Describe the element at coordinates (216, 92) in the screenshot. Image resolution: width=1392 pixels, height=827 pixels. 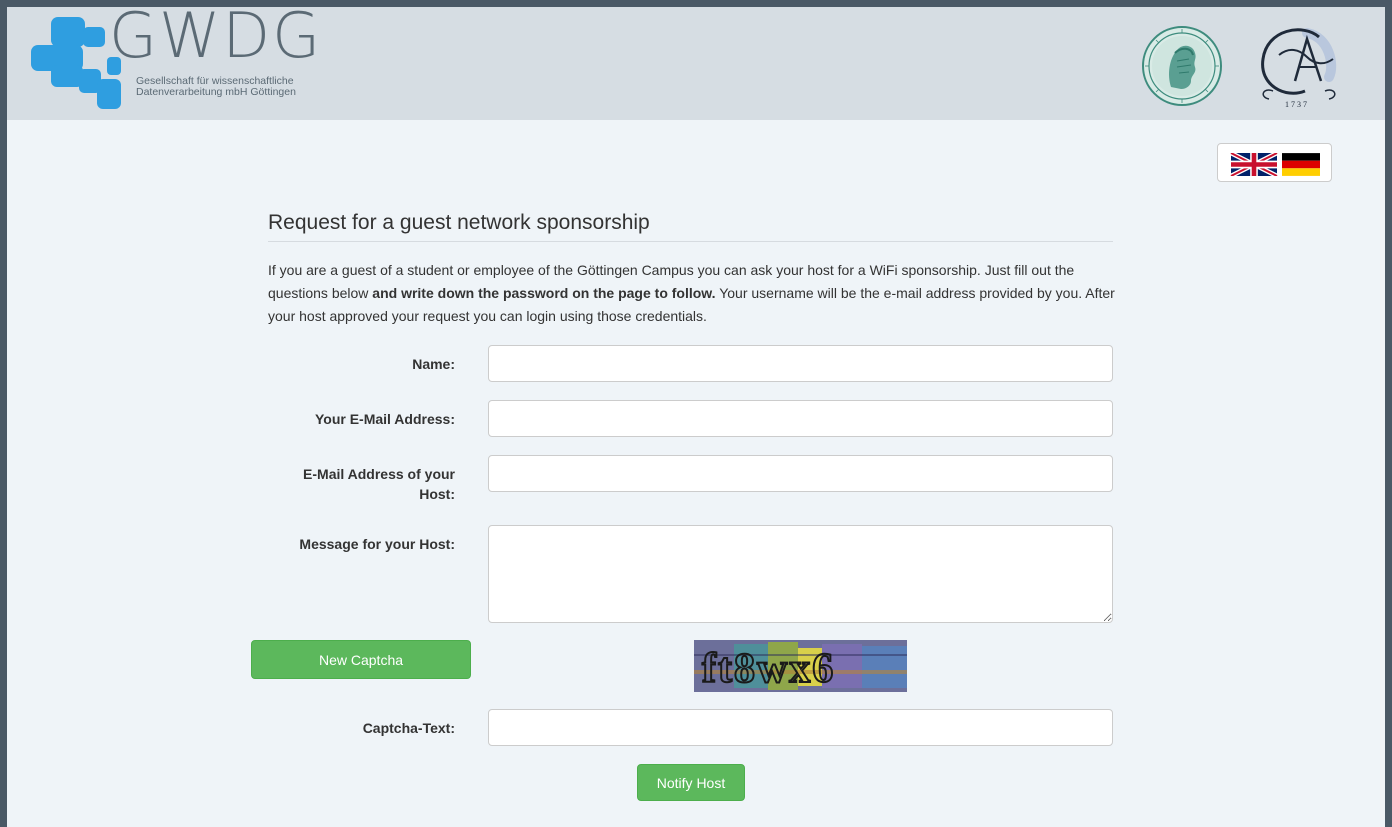
I see `gwdg-logo-subtitle-line2: Datenverarbeitung mbH Göttingen` at that location.